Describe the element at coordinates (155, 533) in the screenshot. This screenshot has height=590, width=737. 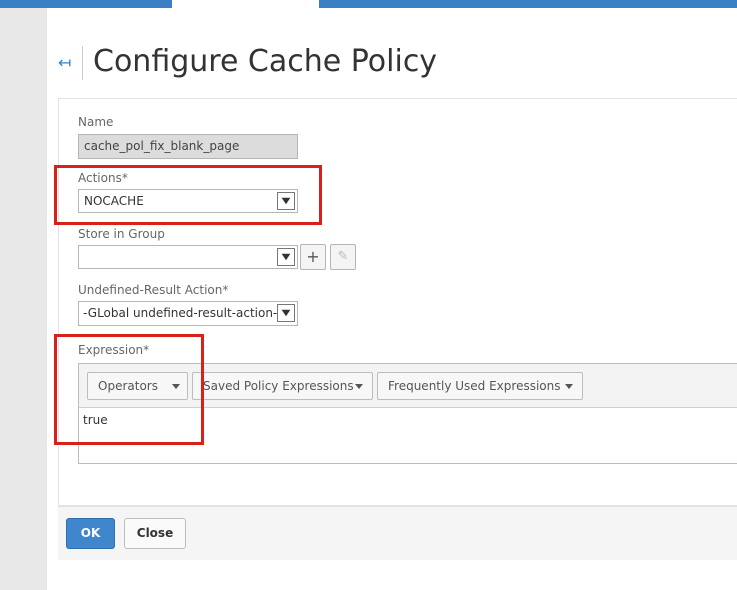
I see `close-button: Close` at that location.